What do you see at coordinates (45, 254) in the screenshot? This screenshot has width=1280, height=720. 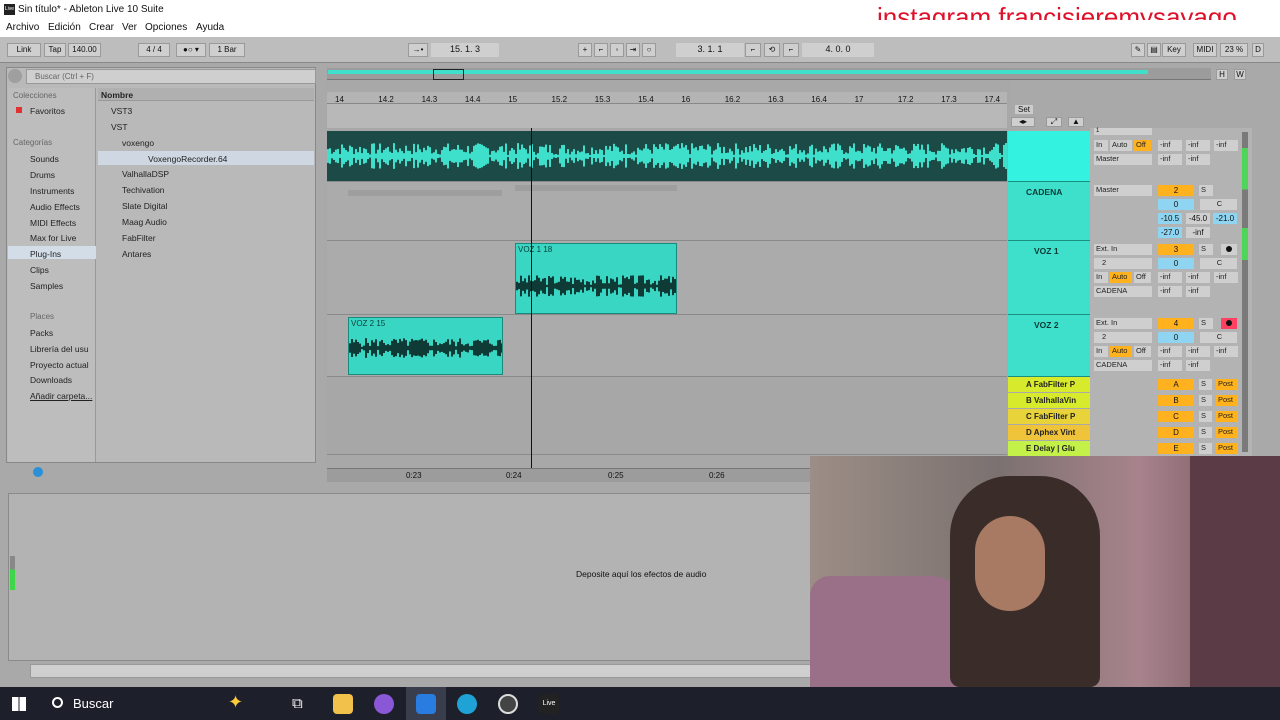 I see `category-plug-ins: Plug-Ins` at bounding box center [45, 254].